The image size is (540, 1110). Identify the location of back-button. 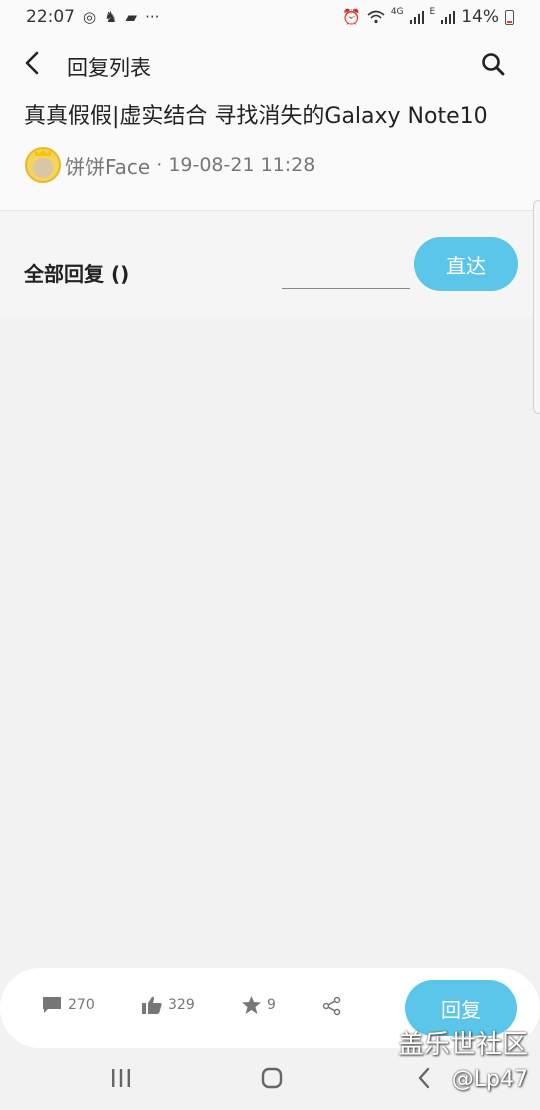
(33, 63).